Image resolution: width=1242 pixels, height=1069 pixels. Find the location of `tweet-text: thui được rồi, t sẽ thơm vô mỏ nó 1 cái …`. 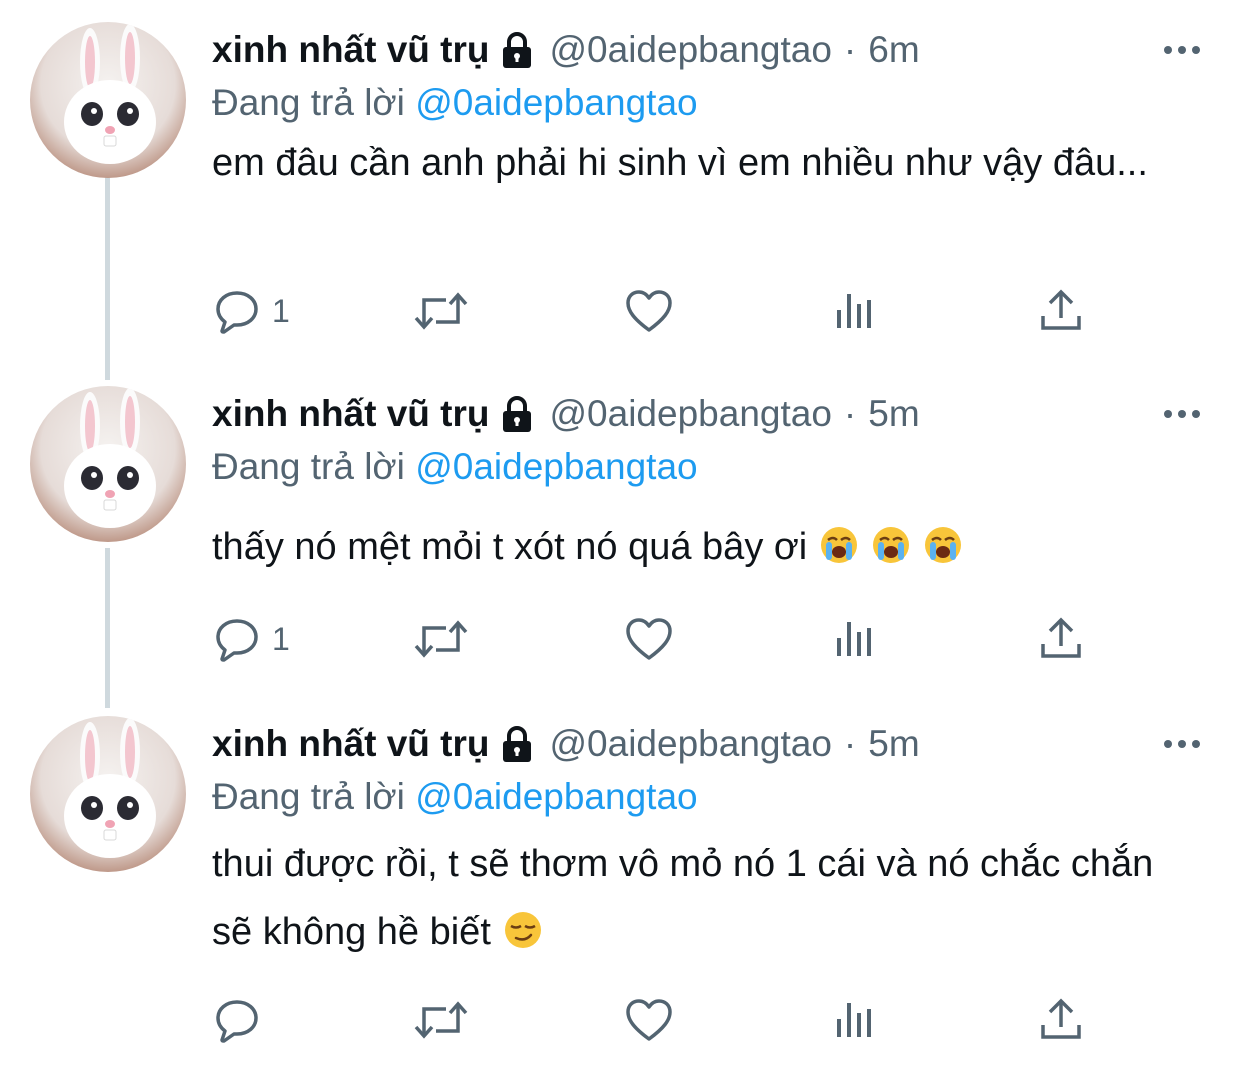

tweet-text: thui được rồi, t sẽ thơm vô mỏ nó 1 cái … is located at coordinates (707, 898).